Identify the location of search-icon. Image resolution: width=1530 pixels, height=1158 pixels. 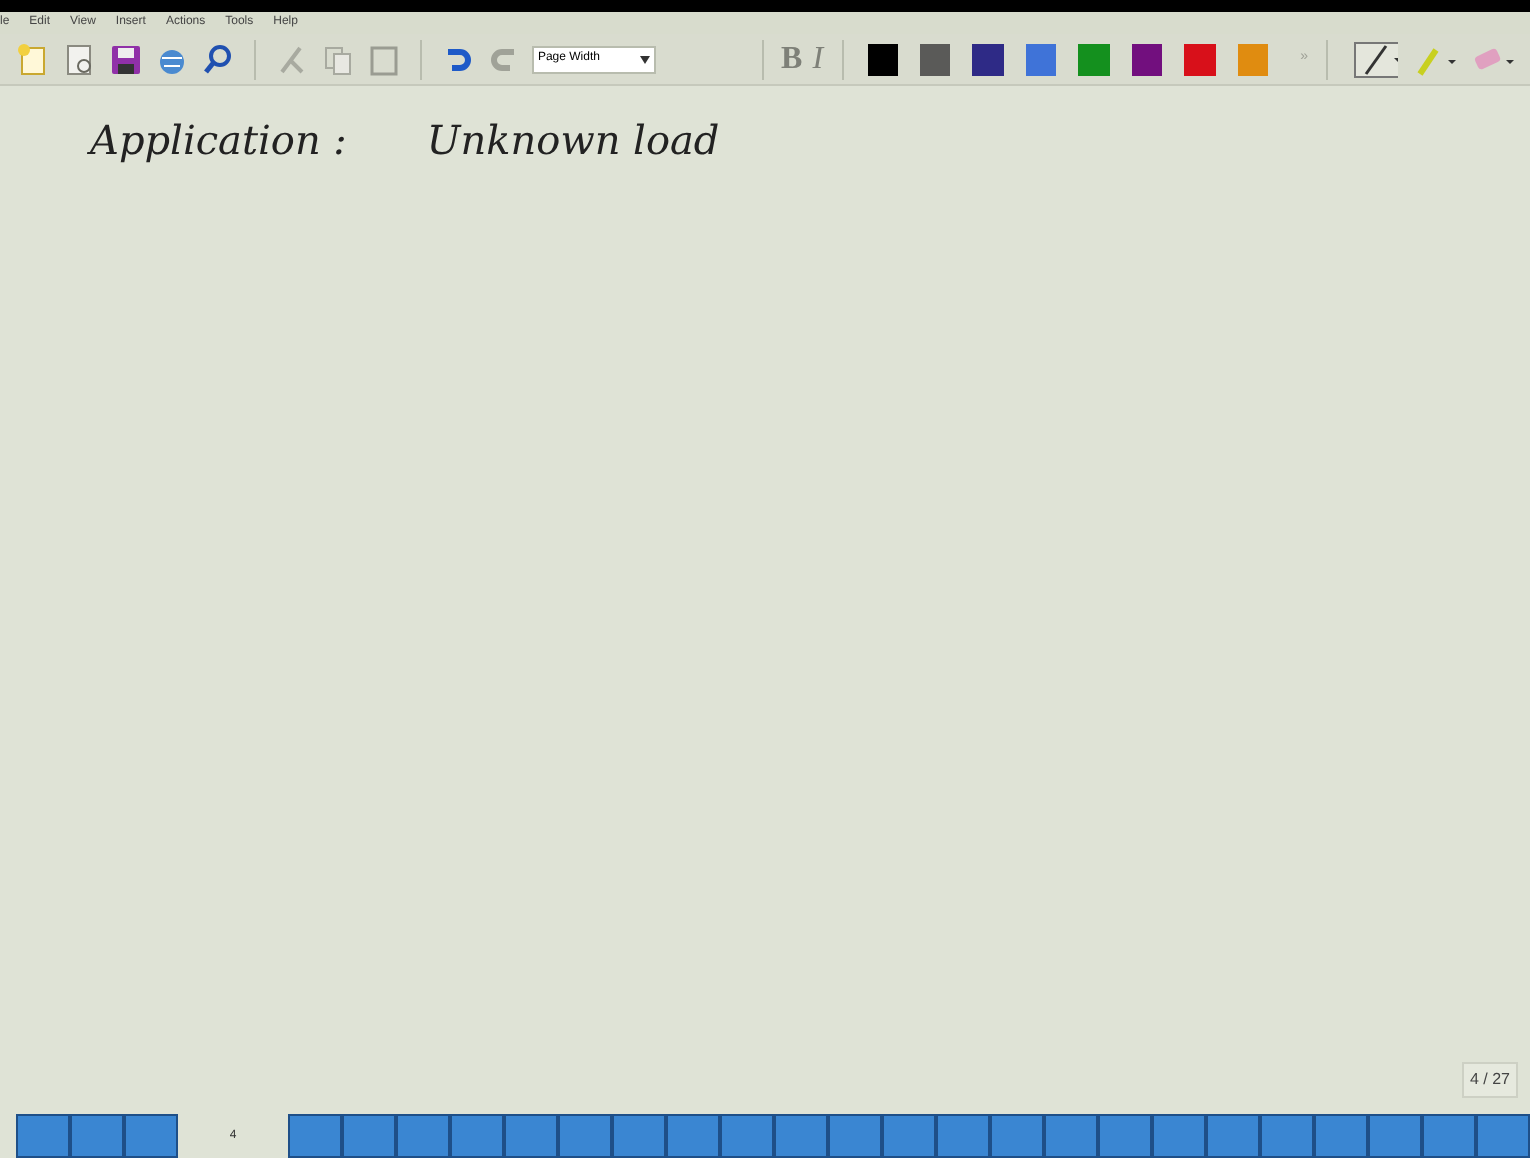
(218, 59).